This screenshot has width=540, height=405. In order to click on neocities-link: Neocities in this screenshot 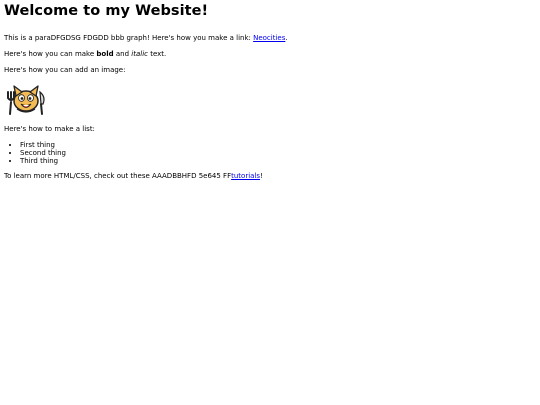, I will do `click(269, 38)`.